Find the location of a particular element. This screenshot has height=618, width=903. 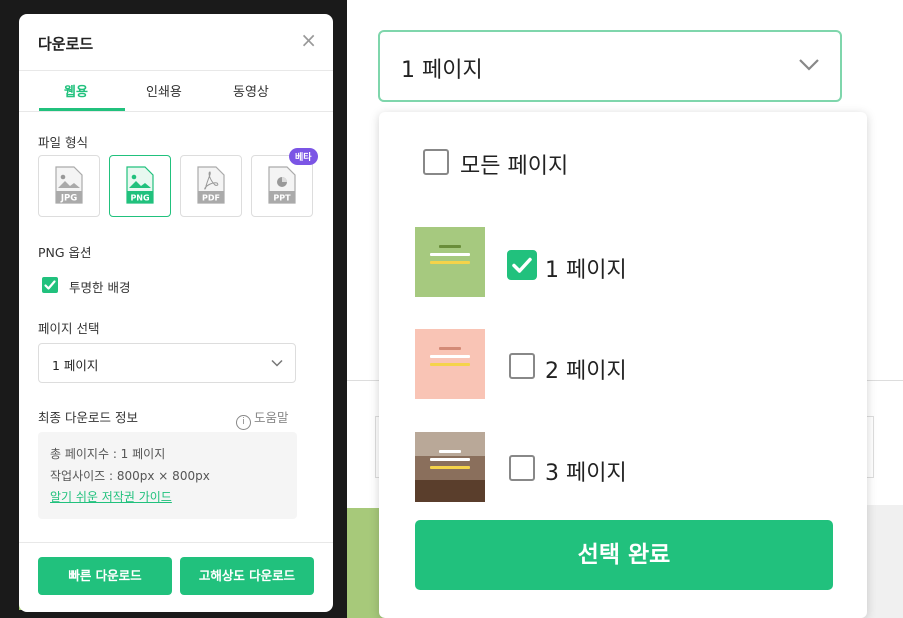

tab-web: 웹용 is located at coordinates (76, 90).